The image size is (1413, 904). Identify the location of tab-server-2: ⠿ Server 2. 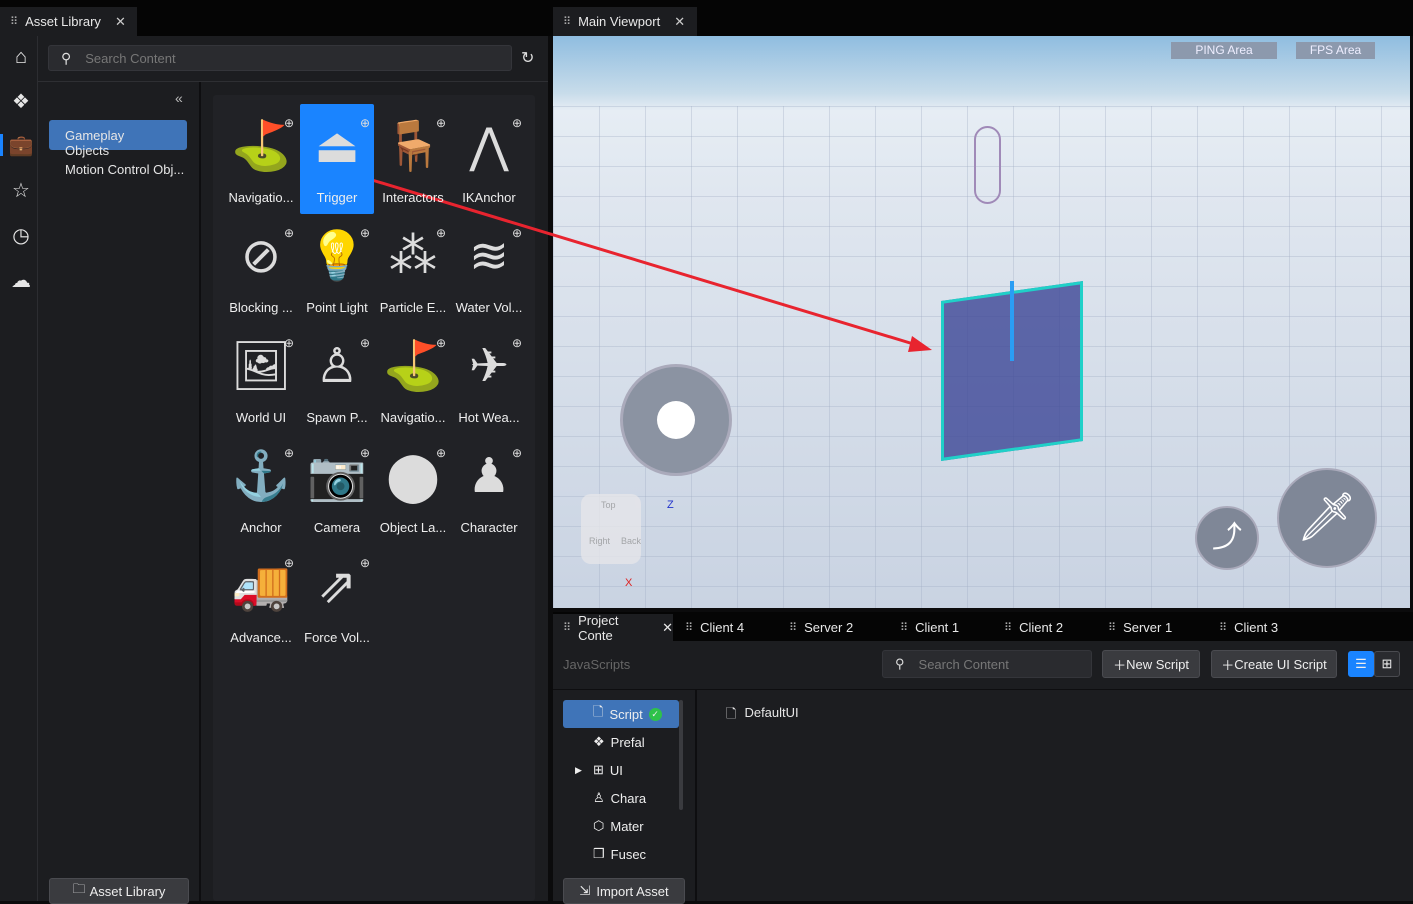
(831, 627).